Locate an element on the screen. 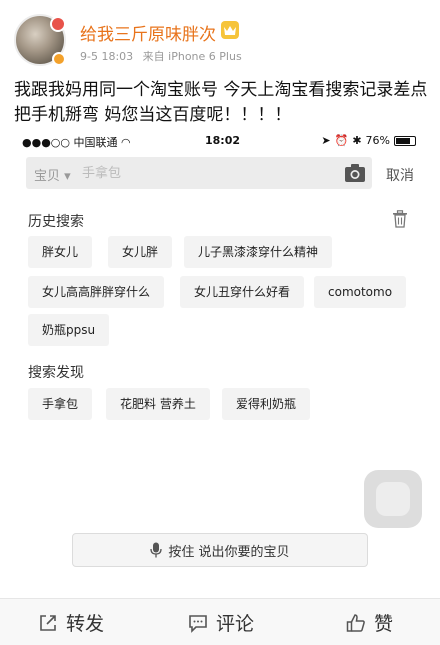  wifi-icon: ◠ is located at coordinates (126, 142).